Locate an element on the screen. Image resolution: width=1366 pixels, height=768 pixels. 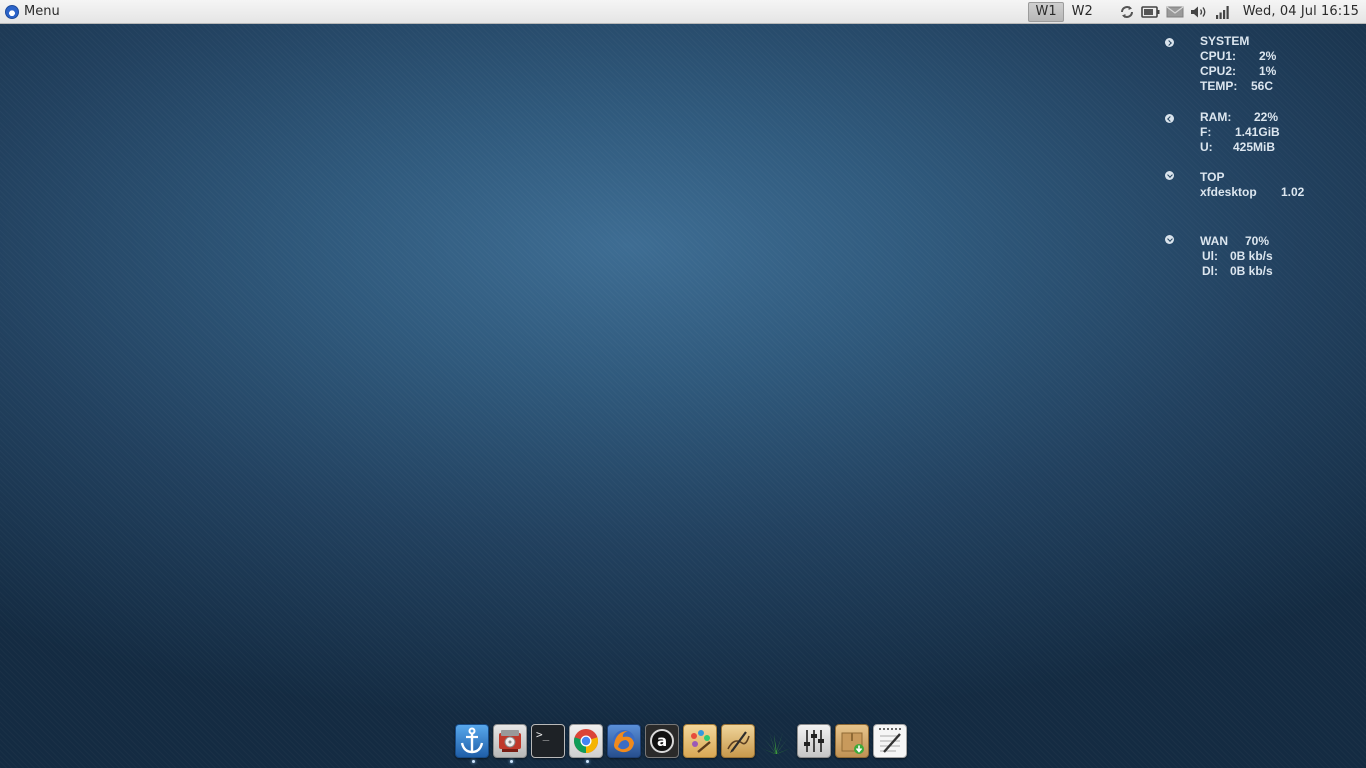
dock-item-firefox is located at coordinates (624, 741).